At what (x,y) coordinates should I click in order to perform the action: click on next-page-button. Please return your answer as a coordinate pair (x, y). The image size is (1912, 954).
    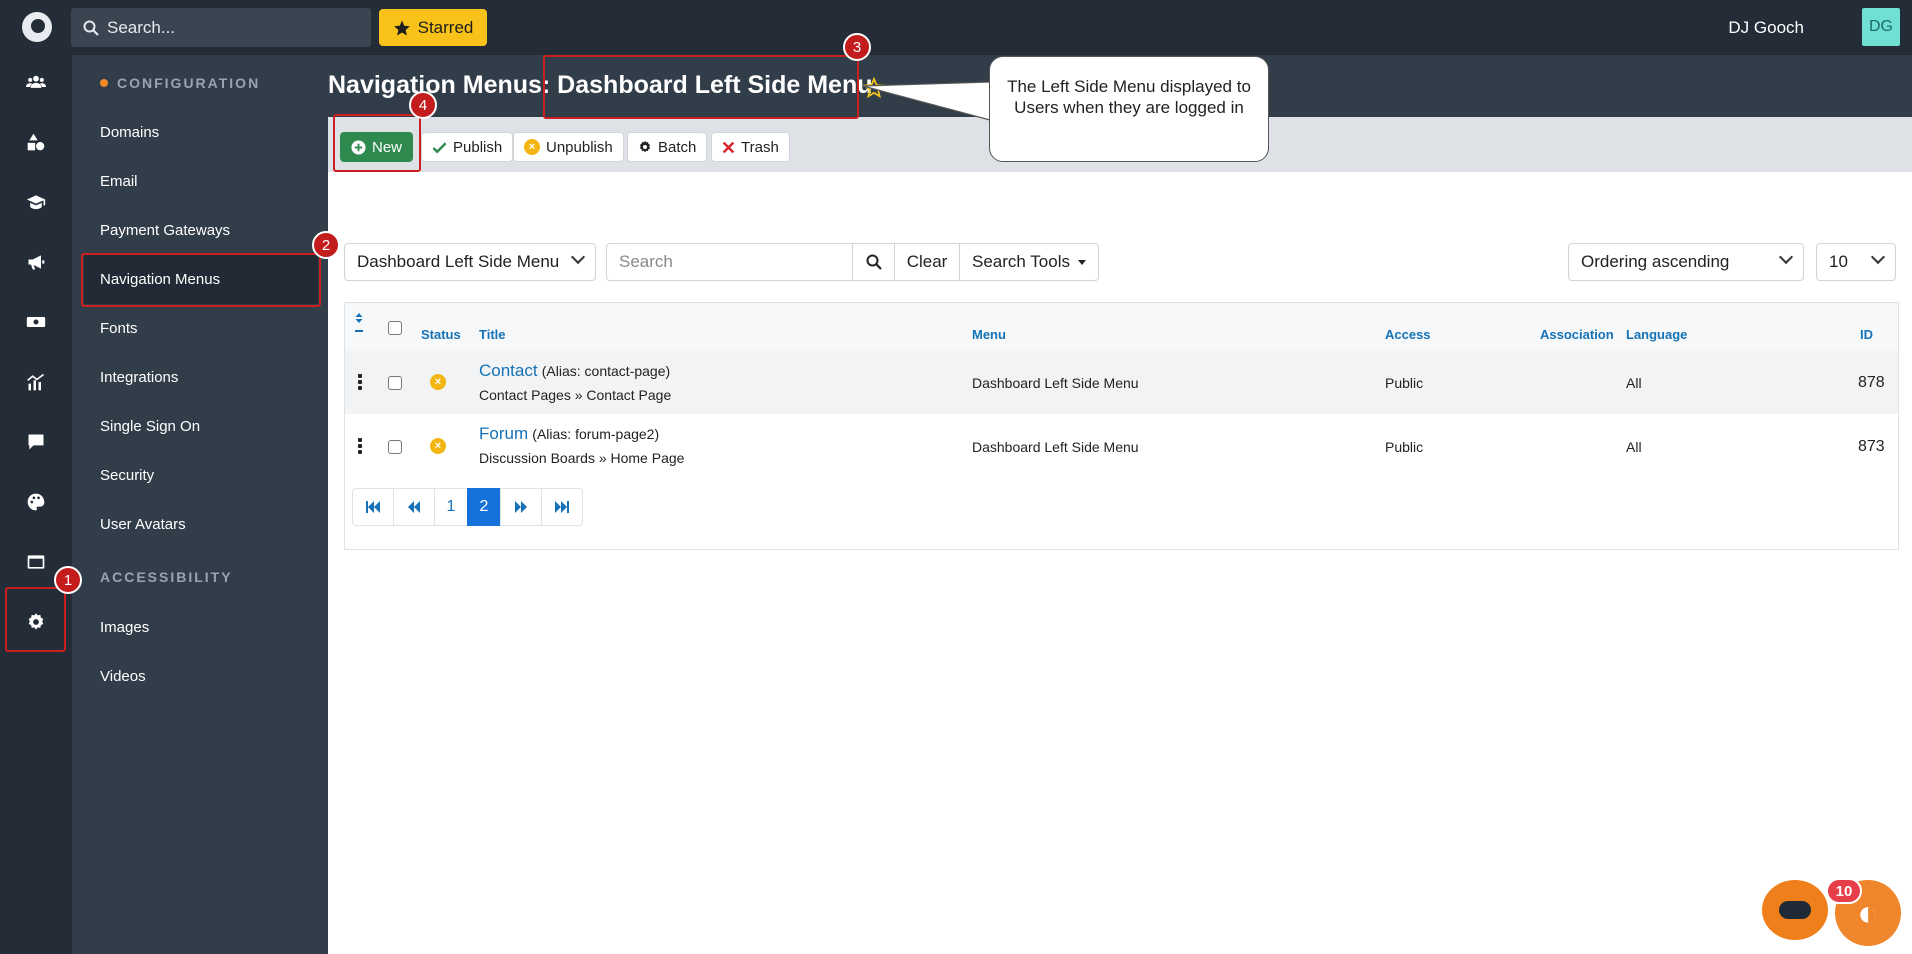
    Looking at the image, I should click on (521, 507).